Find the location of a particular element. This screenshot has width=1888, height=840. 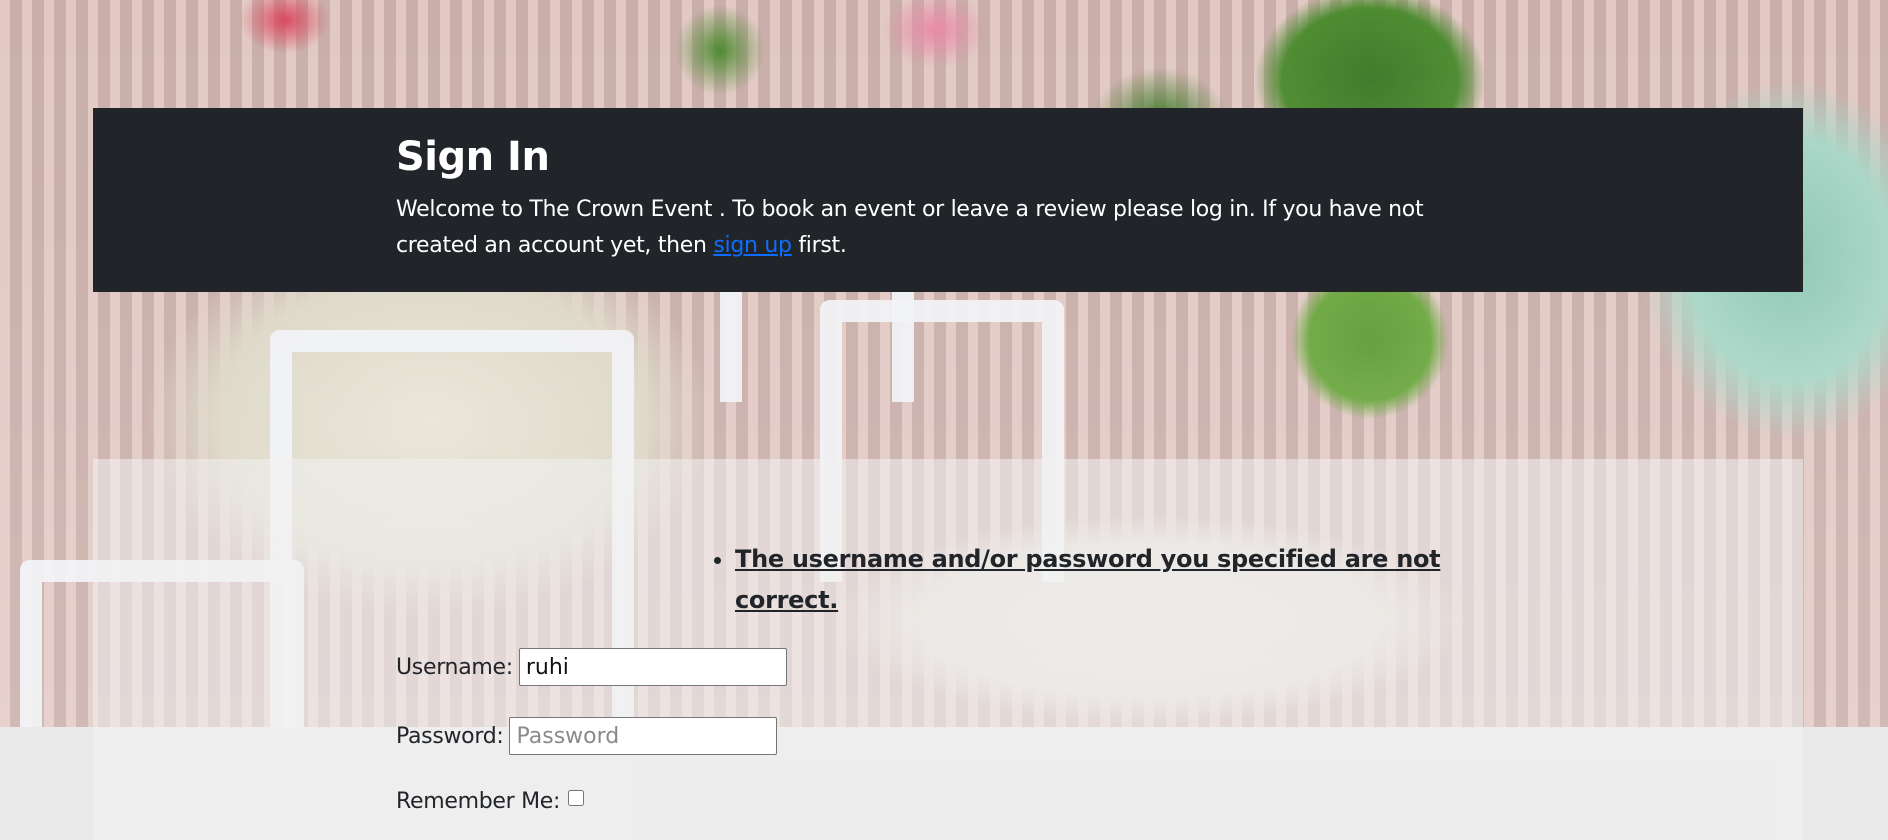

sign-up-link: sign up is located at coordinates (752, 245).